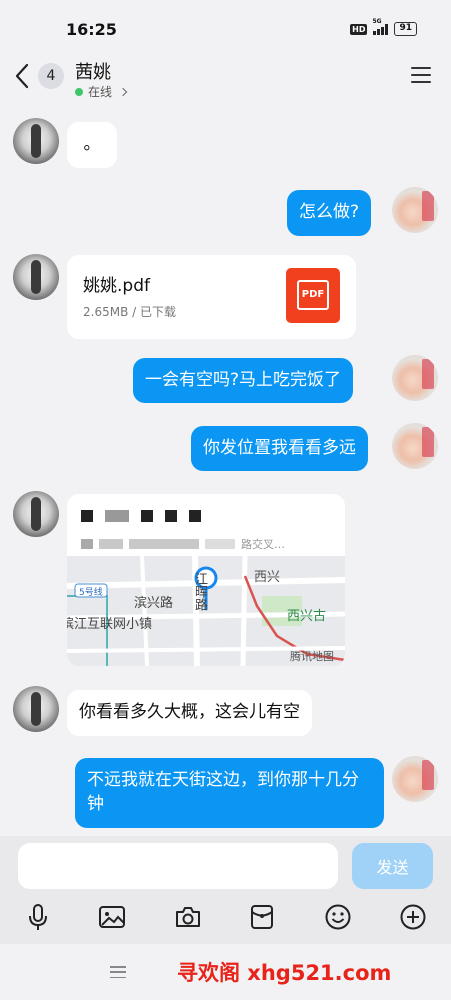 This screenshot has height=1000, width=451. What do you see at coordinates (225, 917) in the screenshot?
I see `input-toolbar` at bounding box center [225, 917].